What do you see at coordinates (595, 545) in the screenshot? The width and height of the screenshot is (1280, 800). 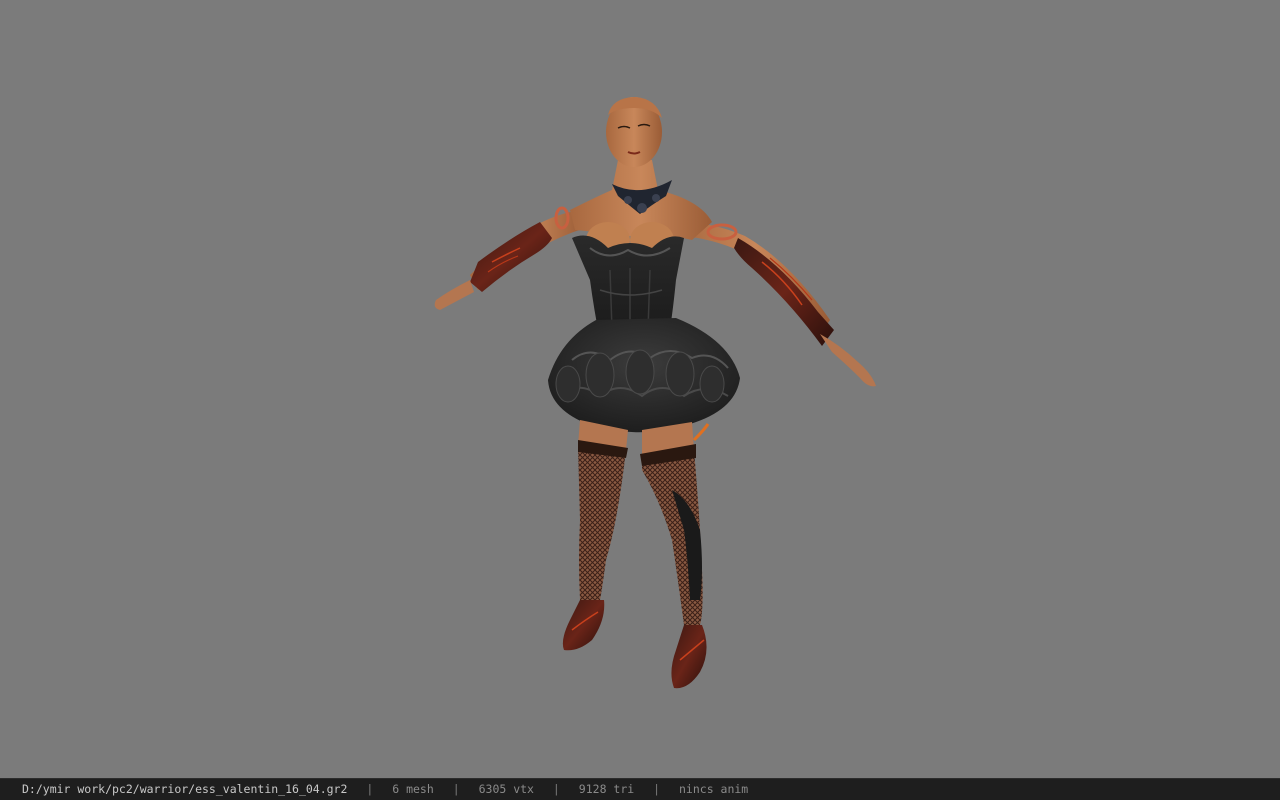 I see `left-leg` at bounding box center [595, 545].